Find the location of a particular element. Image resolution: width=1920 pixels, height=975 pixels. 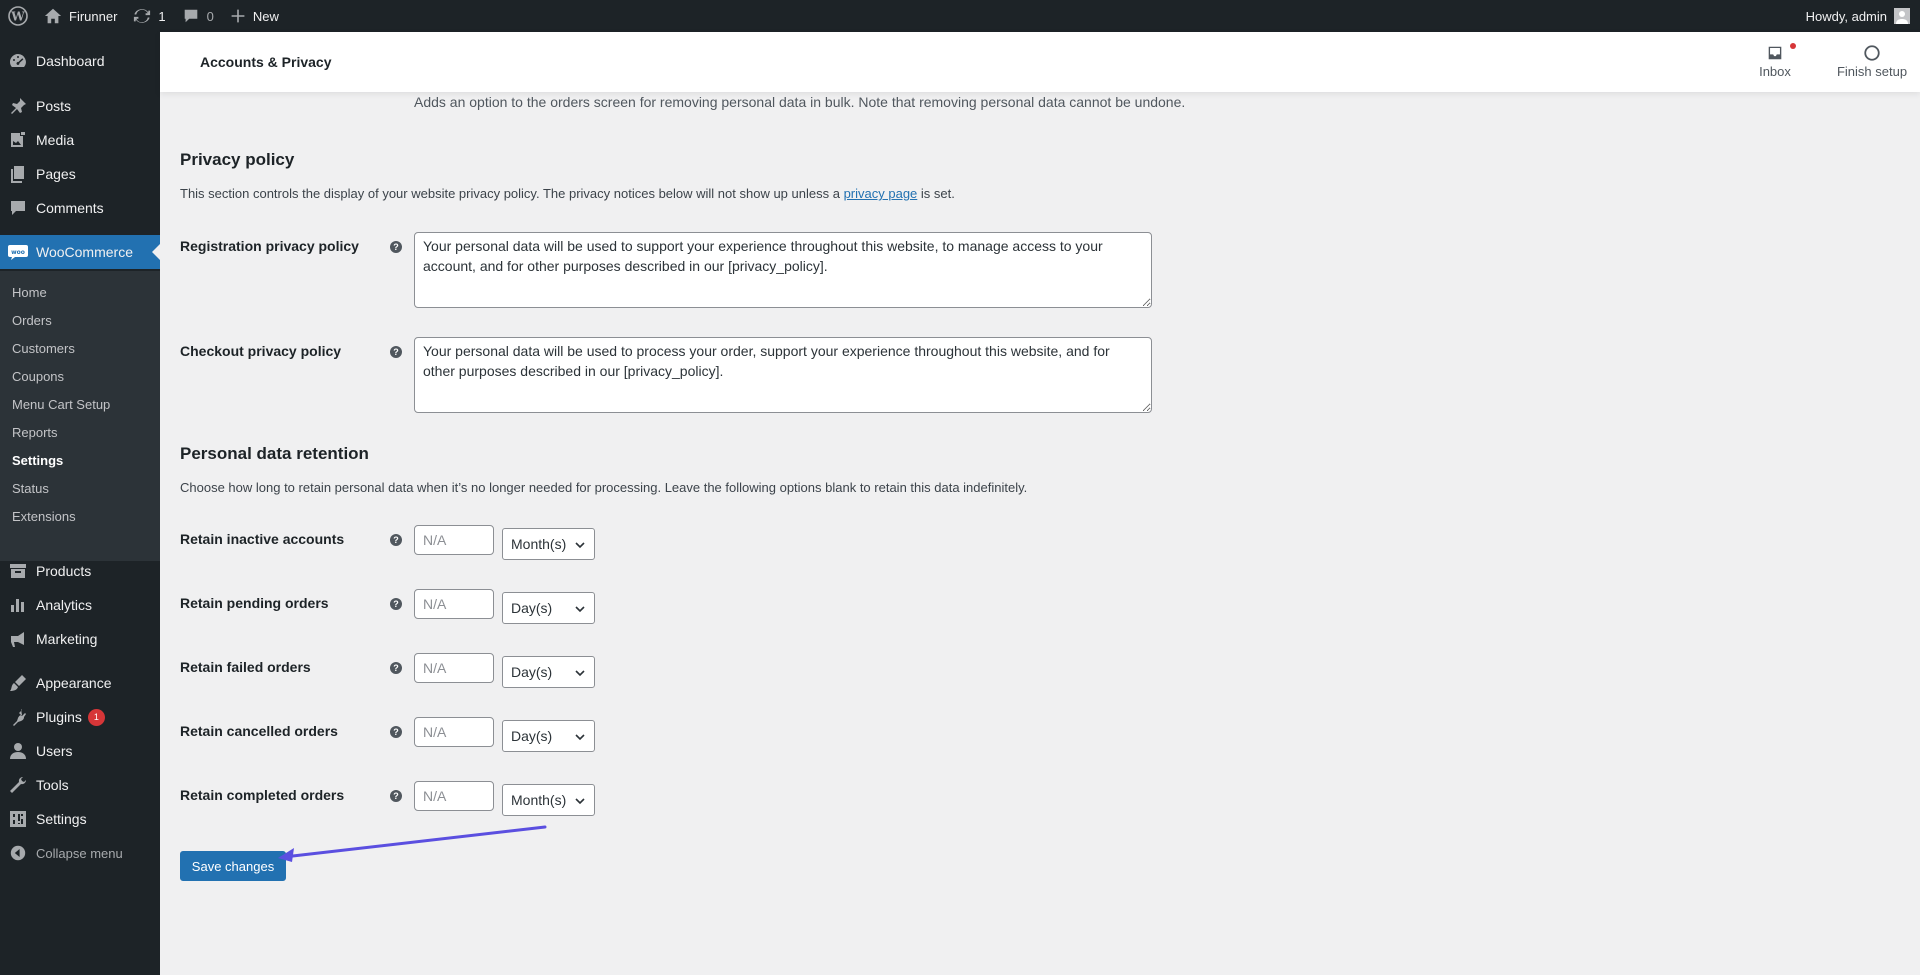

menu-dashboard: Dashboard is located at coordinates (80, 61).